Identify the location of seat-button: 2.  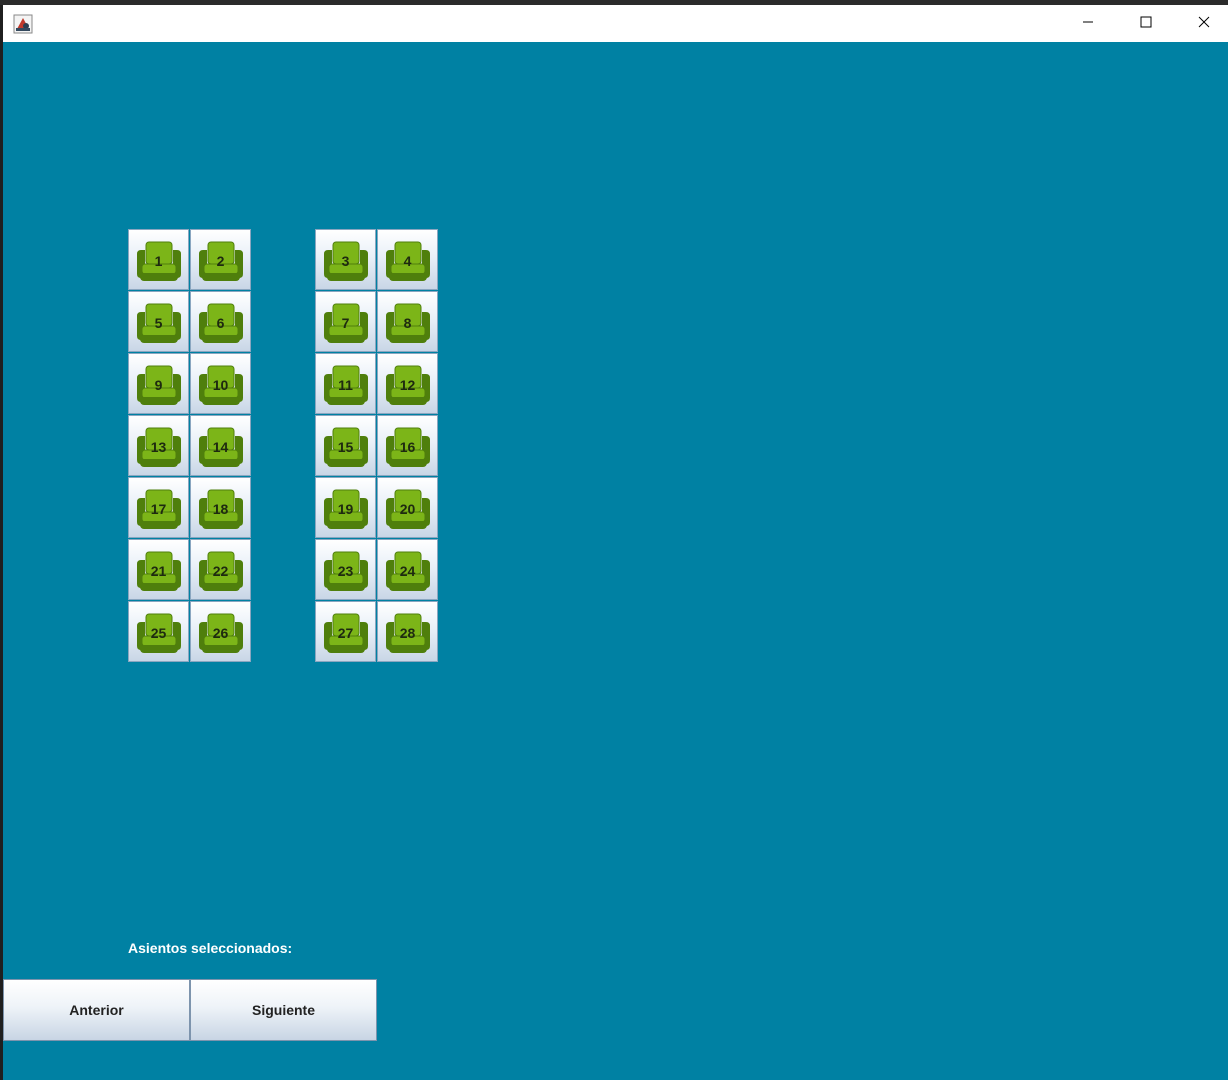
(220, 259).